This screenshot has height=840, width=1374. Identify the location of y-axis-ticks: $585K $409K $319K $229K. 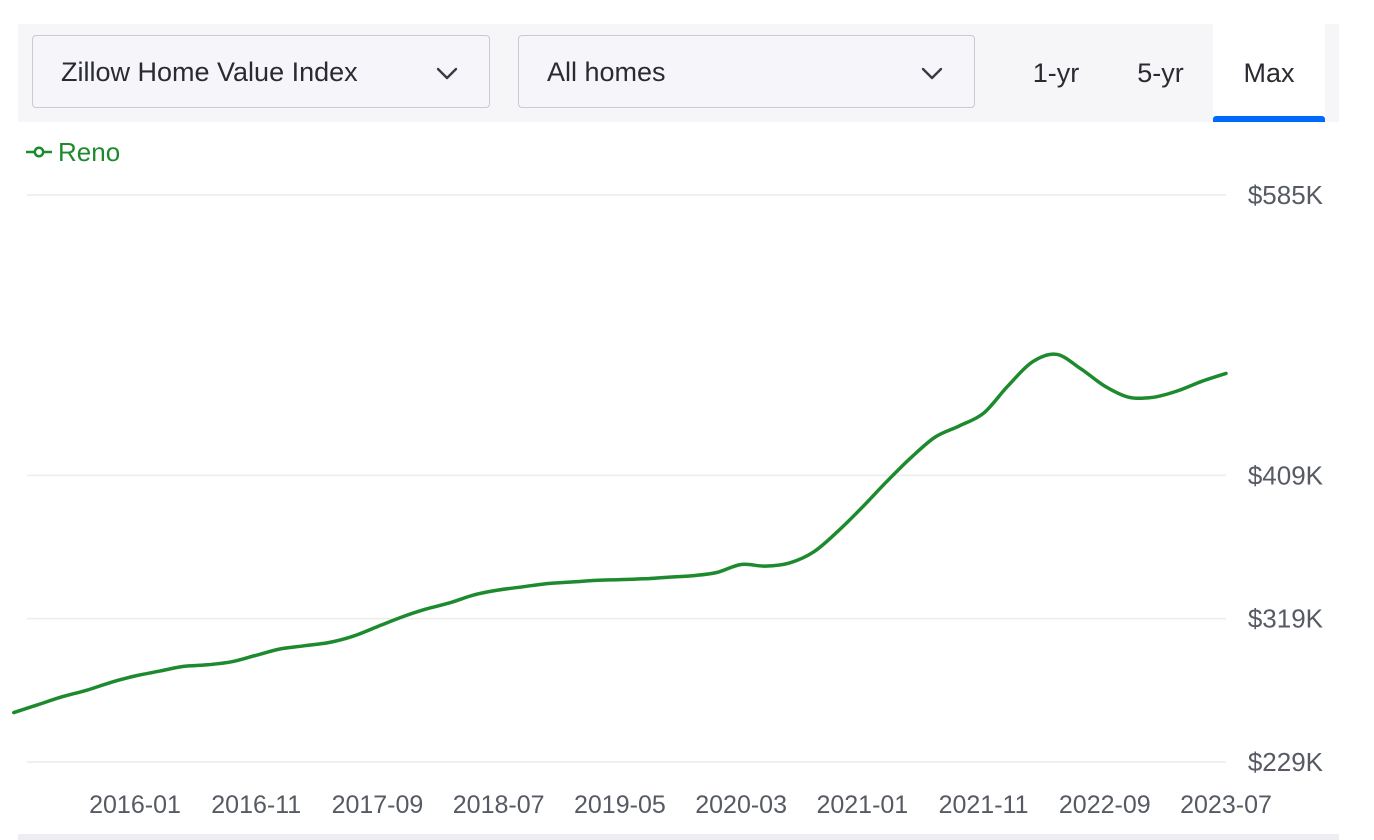
(1286, 478).